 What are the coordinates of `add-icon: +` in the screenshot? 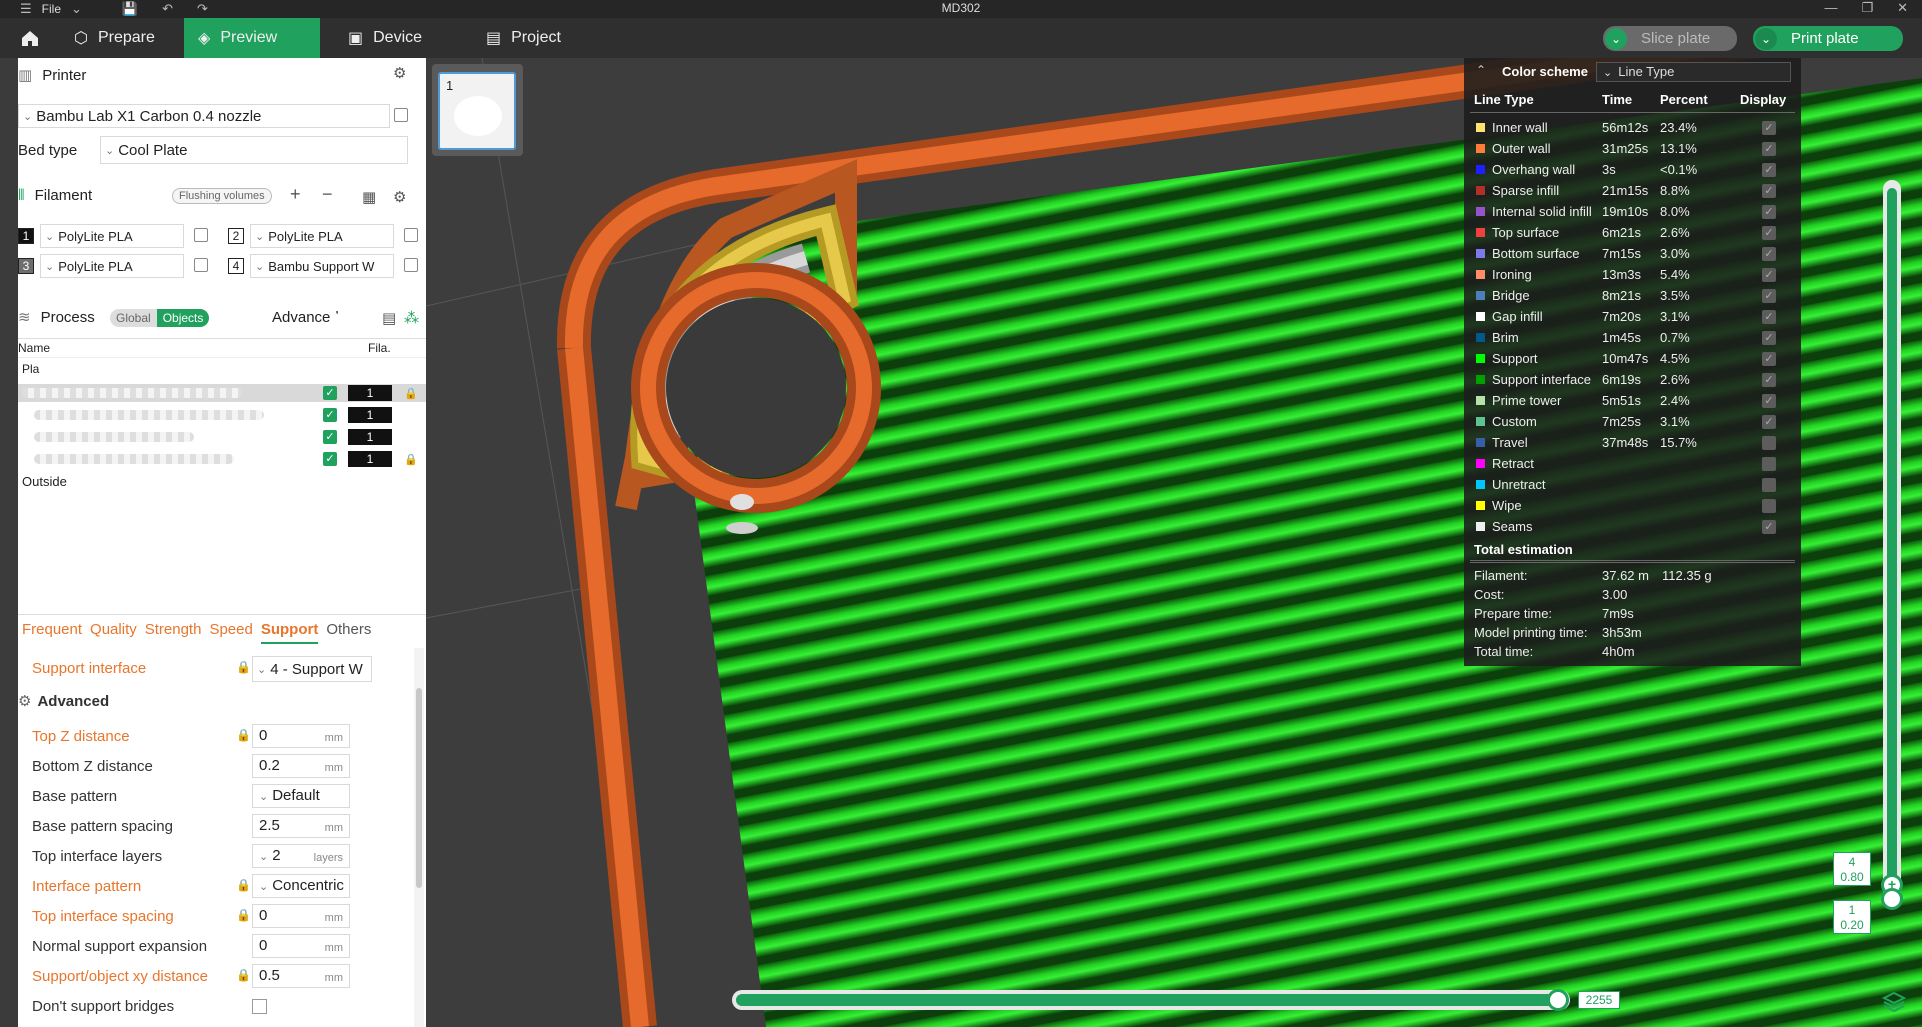 It's located at (295, 194).